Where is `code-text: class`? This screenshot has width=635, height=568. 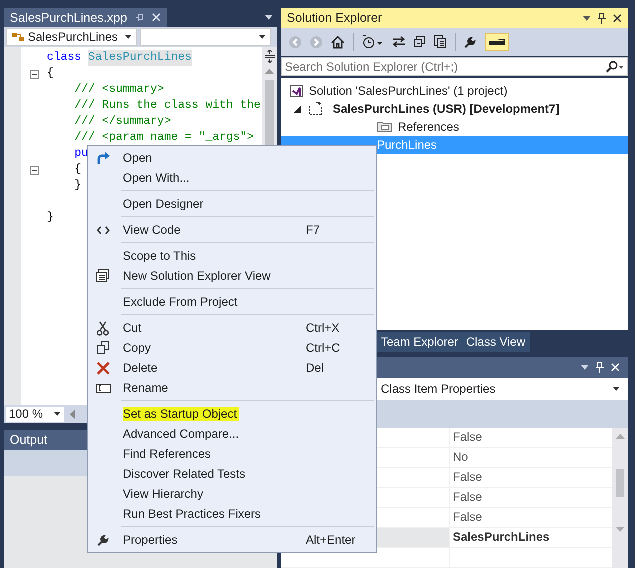
code-text: class is located at coordinates (65, 58).